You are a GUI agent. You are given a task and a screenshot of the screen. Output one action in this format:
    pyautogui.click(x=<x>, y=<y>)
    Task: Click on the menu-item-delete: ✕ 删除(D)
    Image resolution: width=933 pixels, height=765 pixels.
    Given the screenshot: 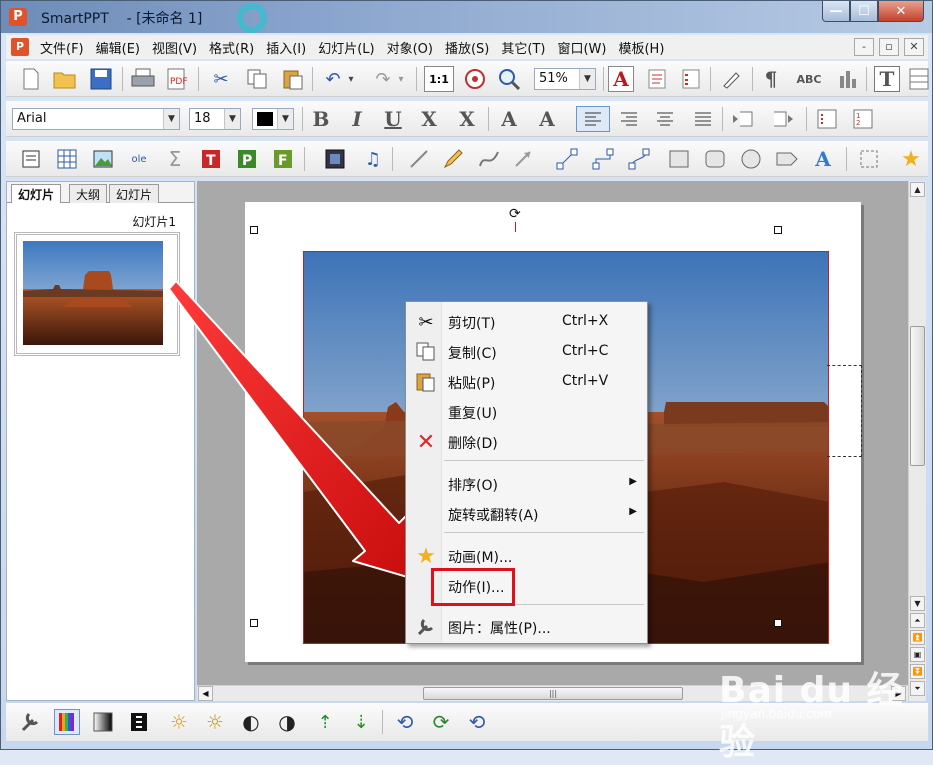 What is the action you would take?
    pyautogui.click(x=527, y=442)
    